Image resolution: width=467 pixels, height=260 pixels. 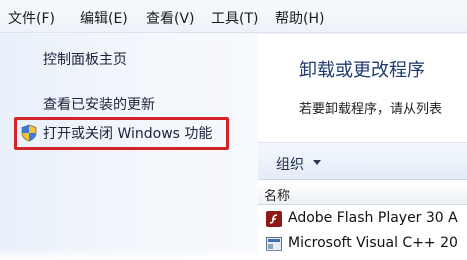 I want to click on chevron-down-icon, so click(x=317, y=162).